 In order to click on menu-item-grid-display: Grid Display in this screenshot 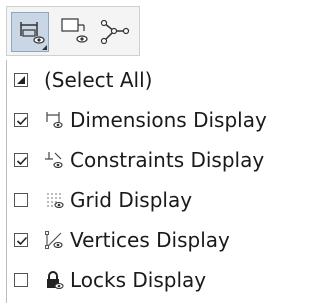, I will do `click(167, 200)`.